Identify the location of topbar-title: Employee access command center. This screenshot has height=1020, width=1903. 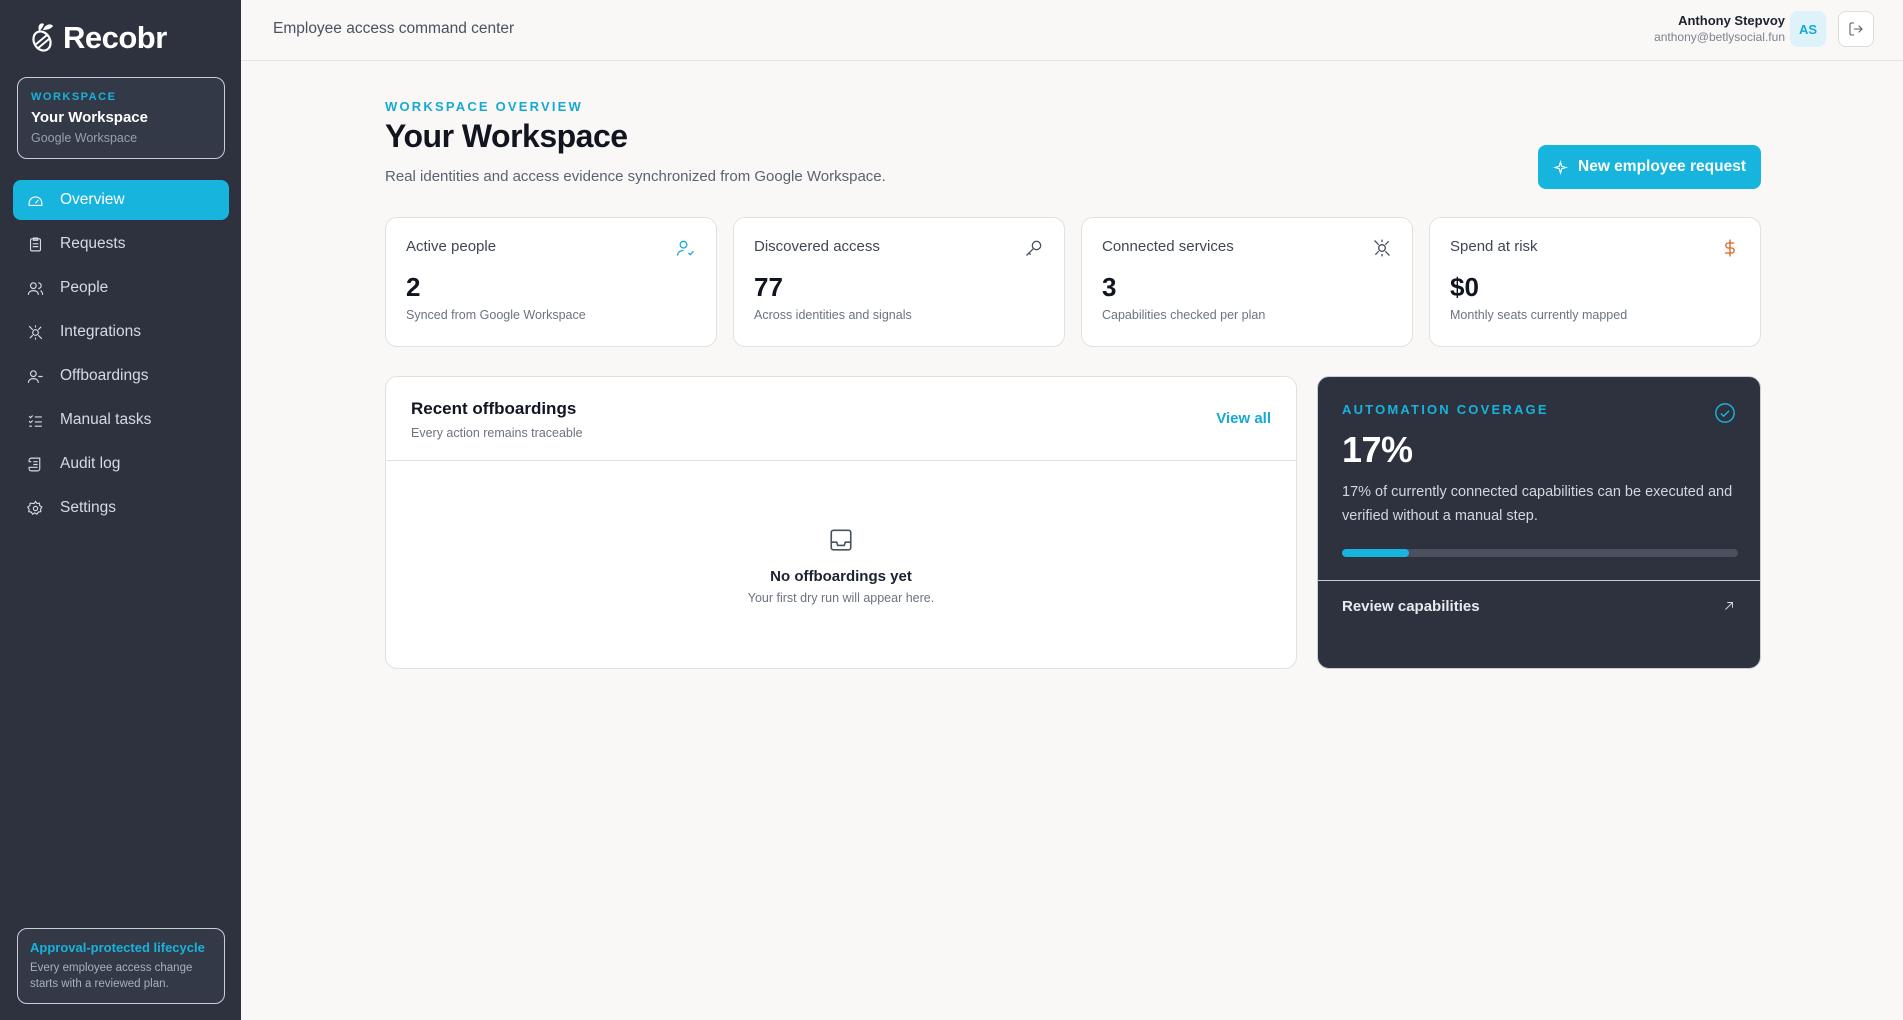
(394, 28).